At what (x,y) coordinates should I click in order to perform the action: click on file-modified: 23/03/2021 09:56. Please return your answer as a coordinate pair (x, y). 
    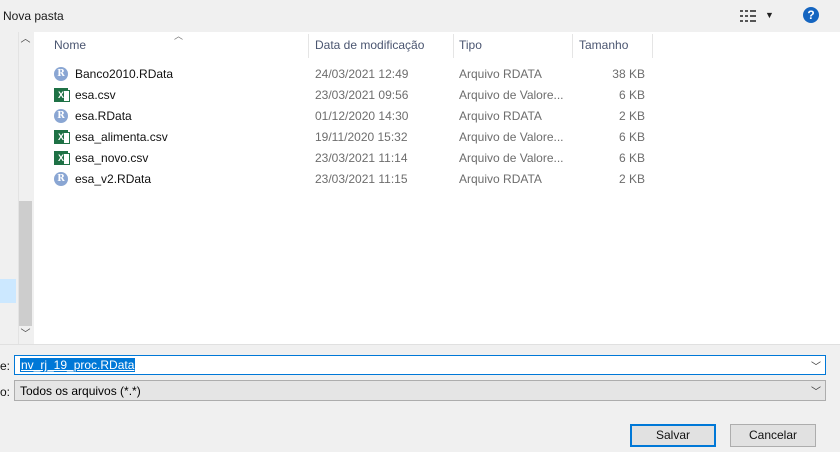
    Looking at the image, I should click on (362, 95).